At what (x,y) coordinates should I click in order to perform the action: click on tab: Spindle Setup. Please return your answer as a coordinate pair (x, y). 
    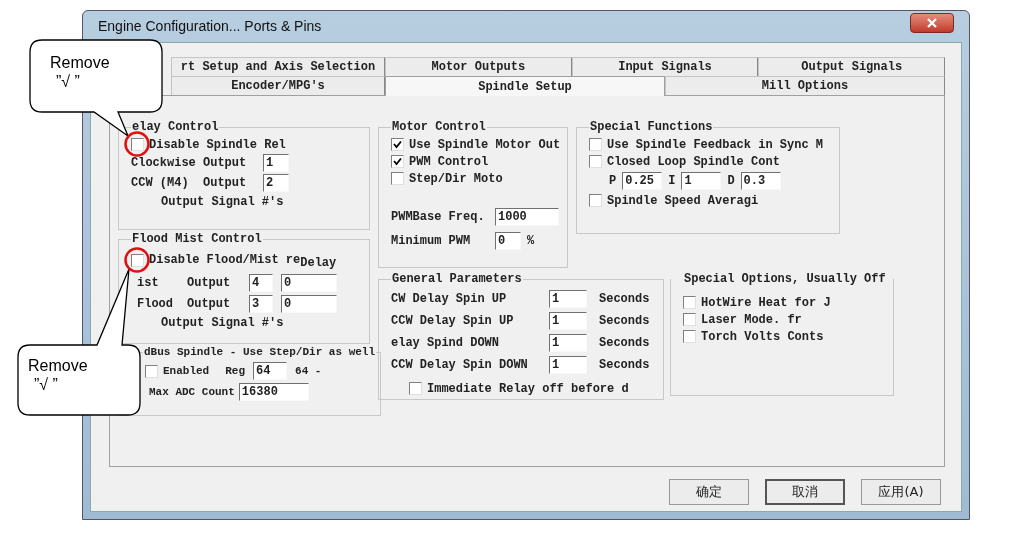
    Looking at the image, I should click on (525, 86).